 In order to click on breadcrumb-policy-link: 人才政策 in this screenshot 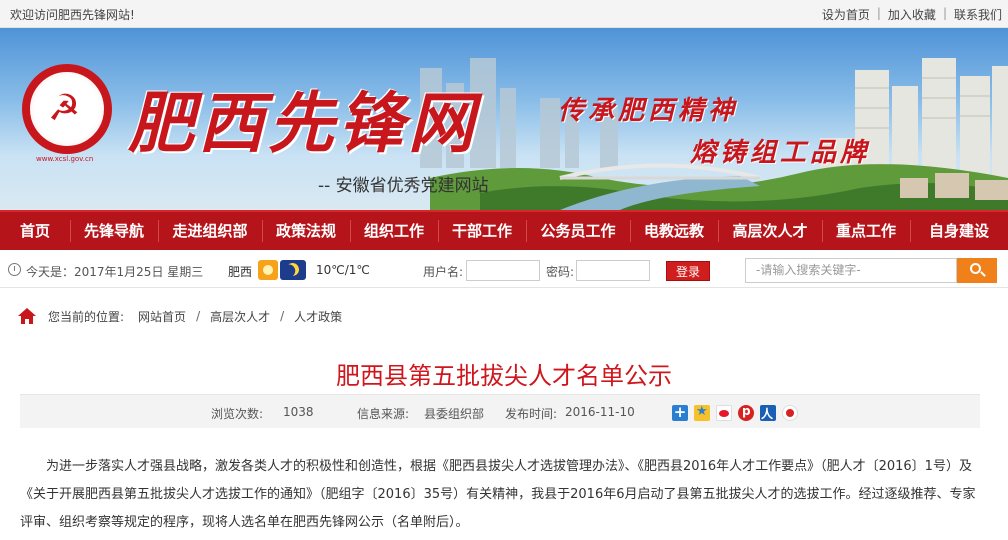, I will do `click(318, 316)`.